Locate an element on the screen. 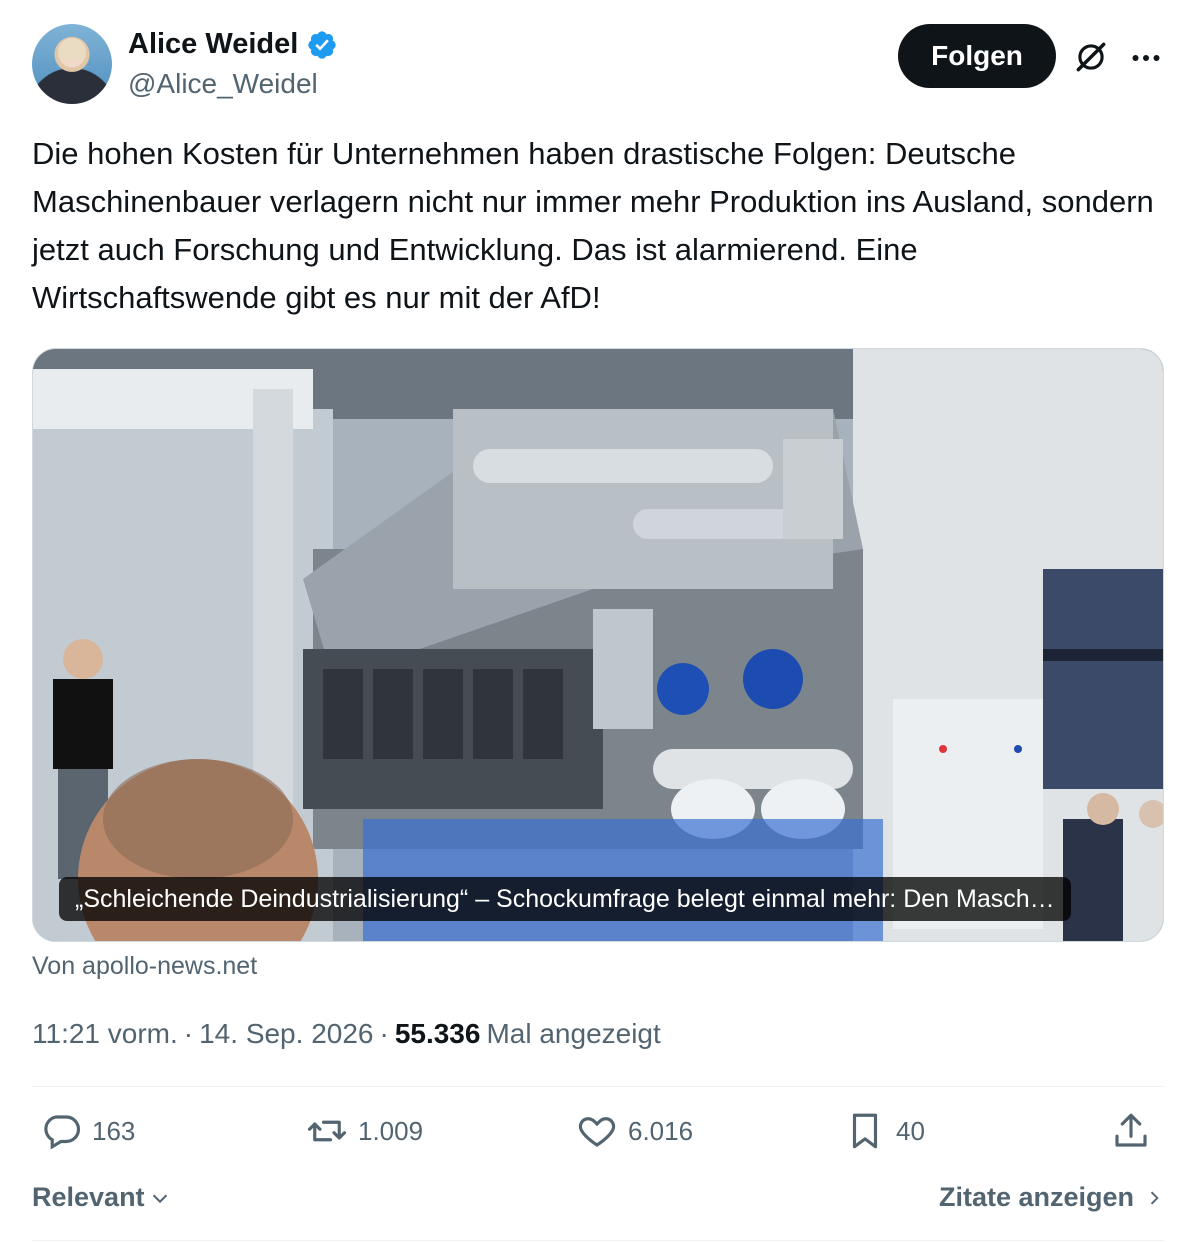 This screenshot has height=1242, width=1196. action-bar: 163 1.009 6.016 40 is located at coordinates (598, 1138).